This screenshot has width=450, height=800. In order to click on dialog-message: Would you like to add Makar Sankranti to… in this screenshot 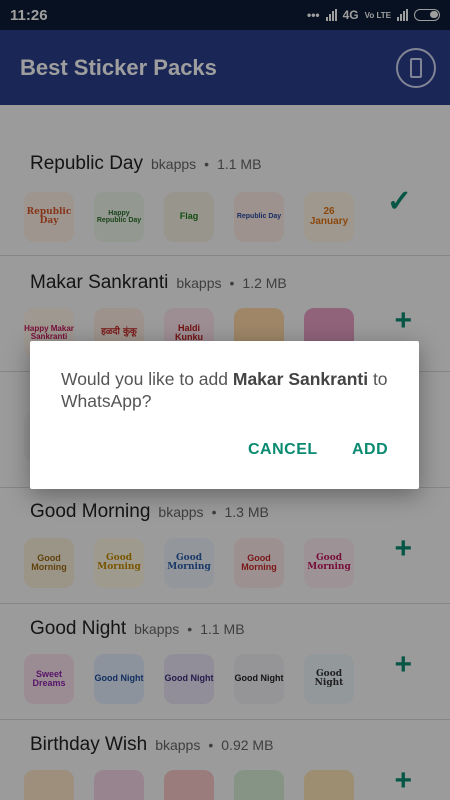, I will do `click(224, 390)`.